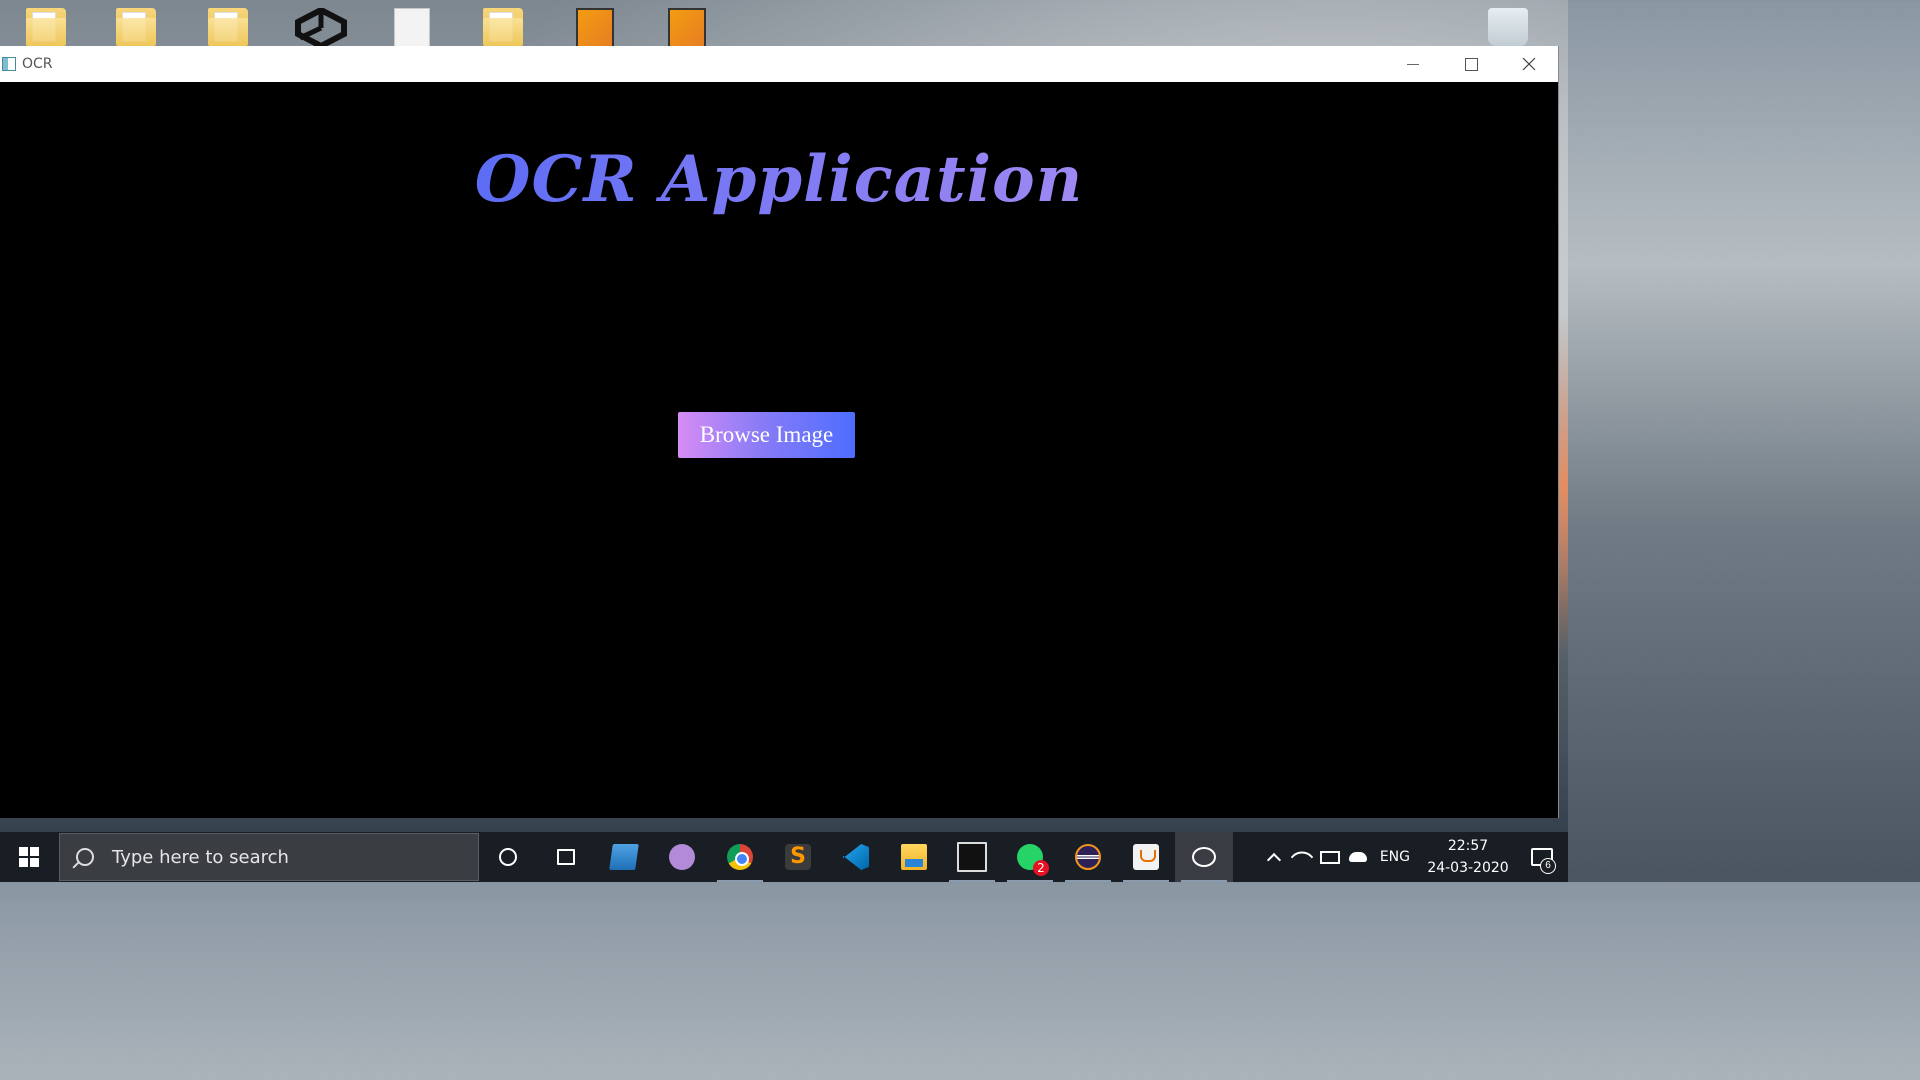  I want to click on vscode-icon, so click(856, 857).